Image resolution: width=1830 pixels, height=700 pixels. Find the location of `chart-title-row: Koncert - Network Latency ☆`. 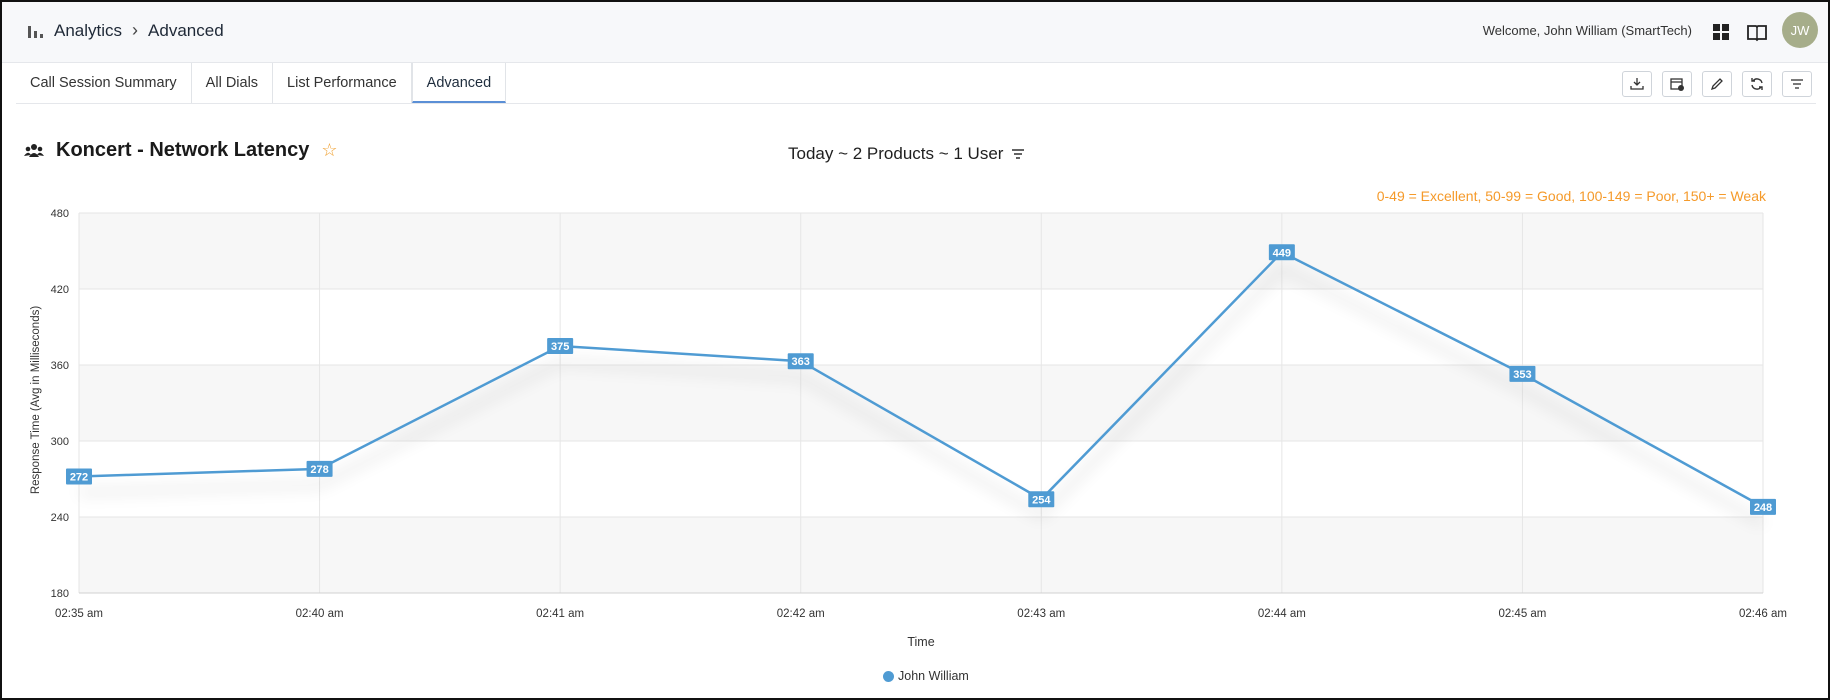

chart-title-row: Koncert - Network Latency ☆ is located at coordinates (181, 150).